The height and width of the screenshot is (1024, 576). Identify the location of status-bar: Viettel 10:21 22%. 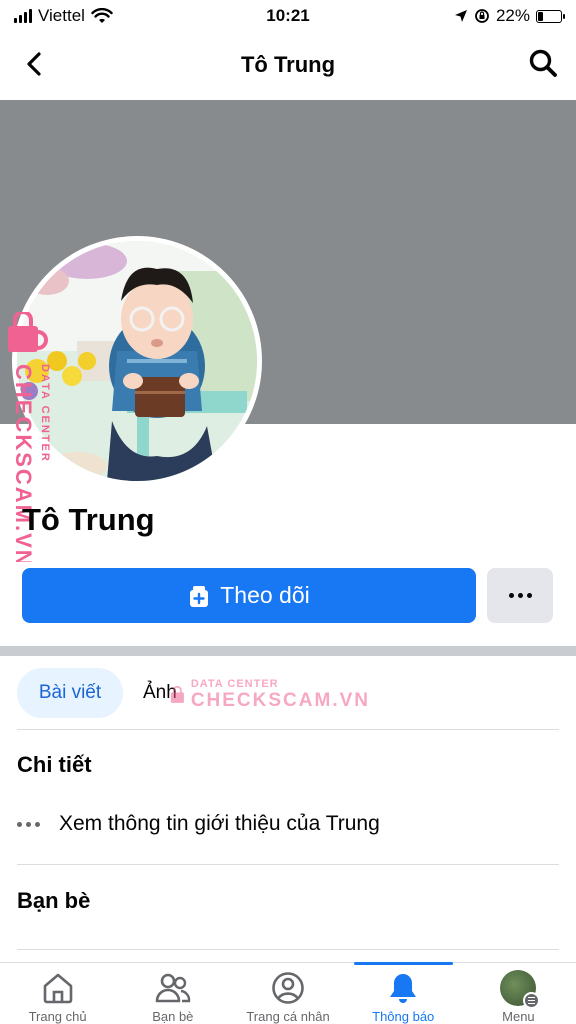
(288, 16).